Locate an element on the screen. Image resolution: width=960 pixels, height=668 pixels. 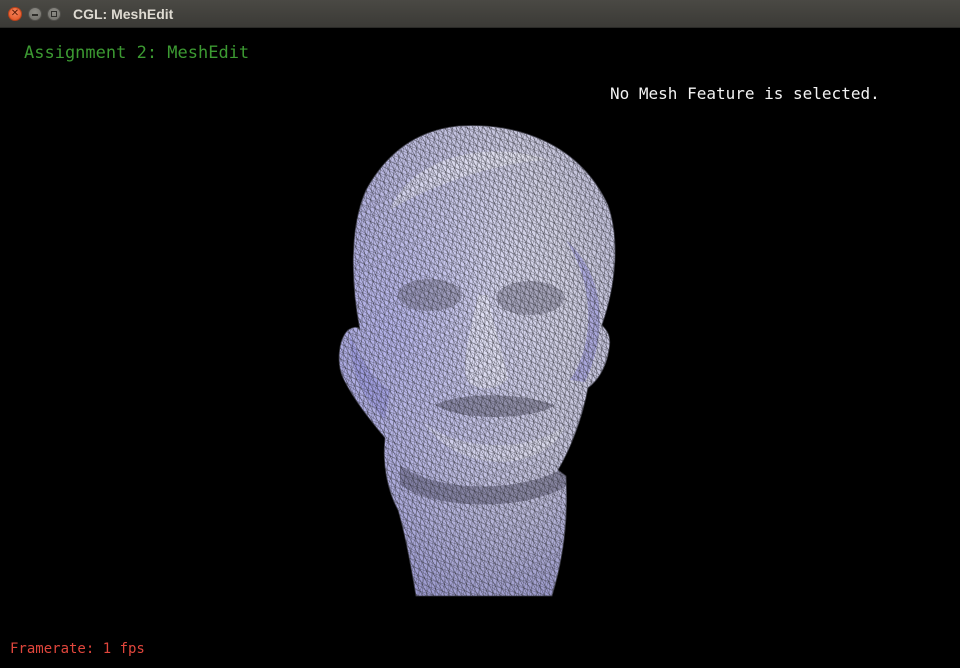
close-icon: ✕ is located at coordinates (15, 13).